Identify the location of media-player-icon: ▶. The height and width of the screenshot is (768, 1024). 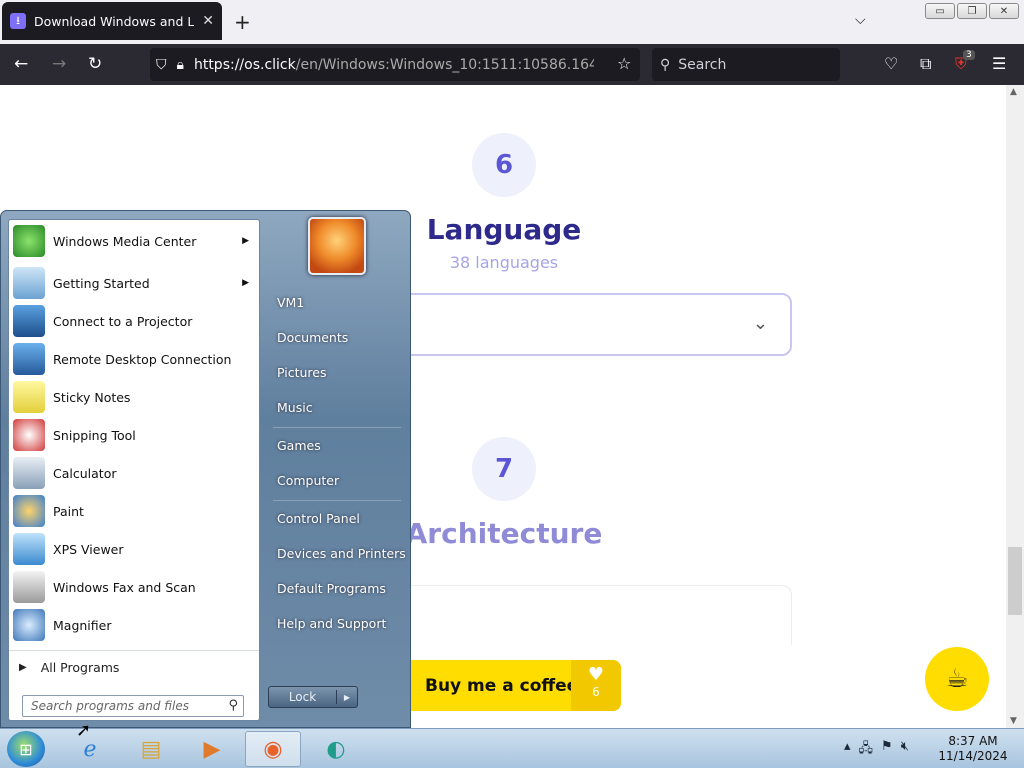
(212, 749).